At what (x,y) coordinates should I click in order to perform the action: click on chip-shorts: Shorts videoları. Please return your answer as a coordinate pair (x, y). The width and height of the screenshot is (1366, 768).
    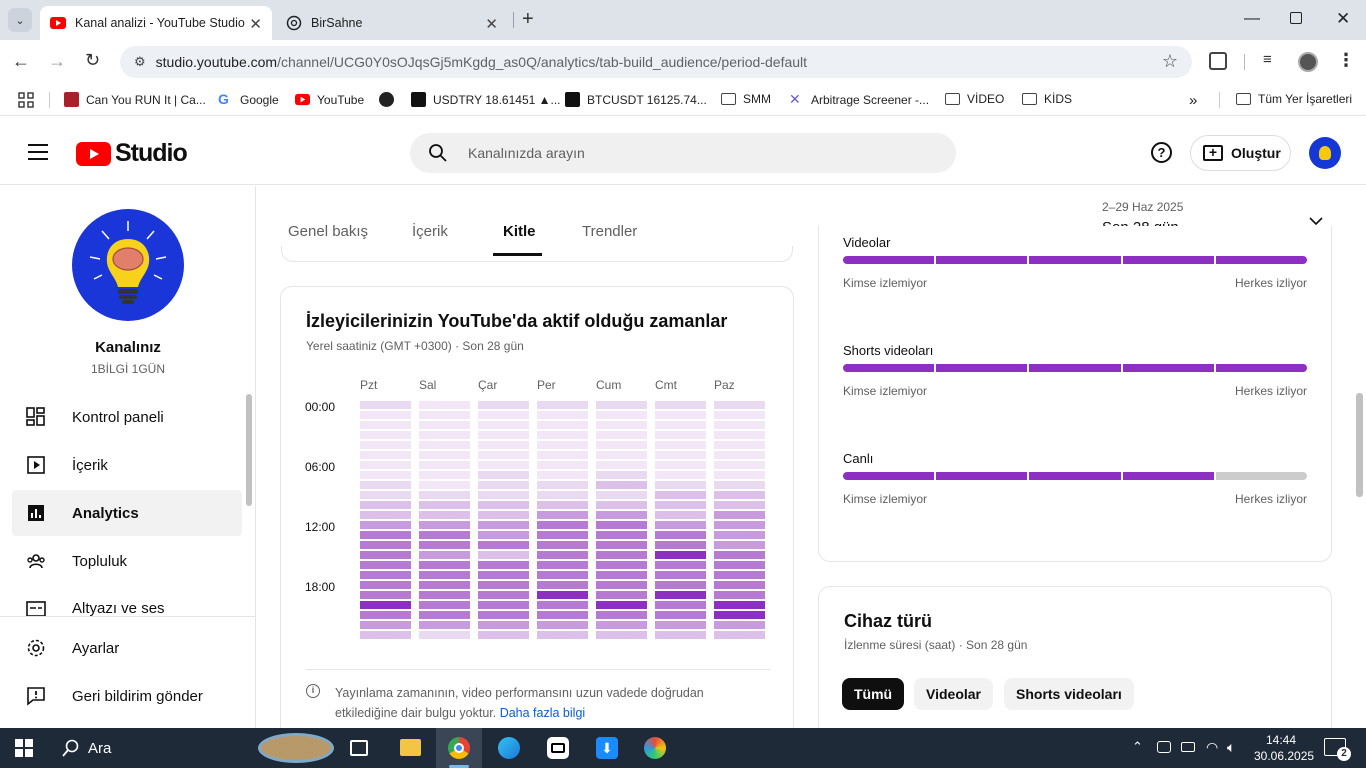
    Looking at the image, I should click on (1069, 694).